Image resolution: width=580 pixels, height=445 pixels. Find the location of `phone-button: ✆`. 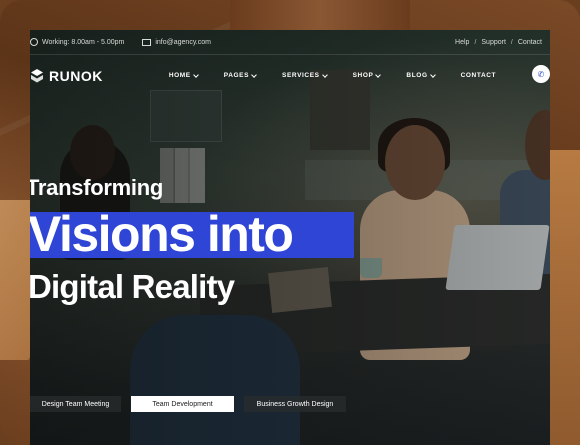

phone-button: ✆ is located at coordinates (541, 74).